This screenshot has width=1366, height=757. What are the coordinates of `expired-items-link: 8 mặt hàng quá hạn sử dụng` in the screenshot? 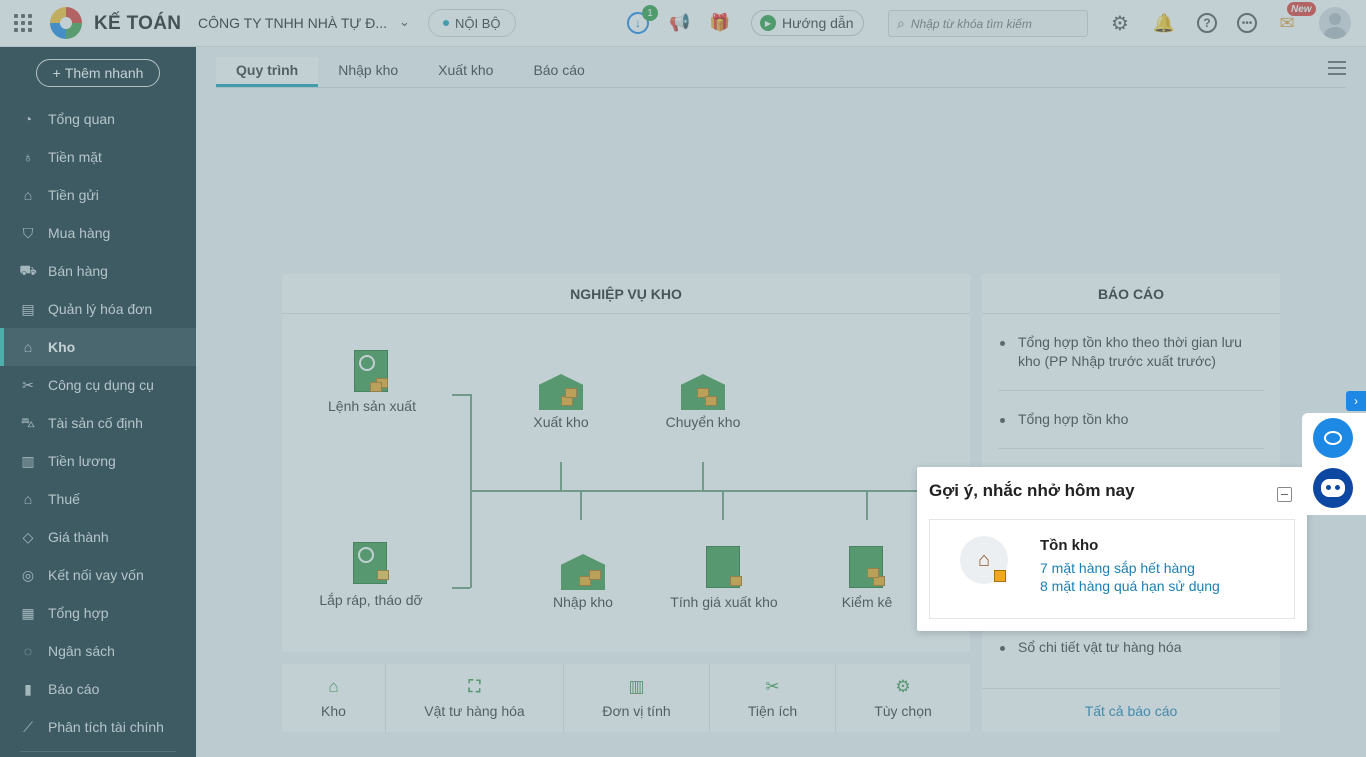 It's located at (1130, 586).